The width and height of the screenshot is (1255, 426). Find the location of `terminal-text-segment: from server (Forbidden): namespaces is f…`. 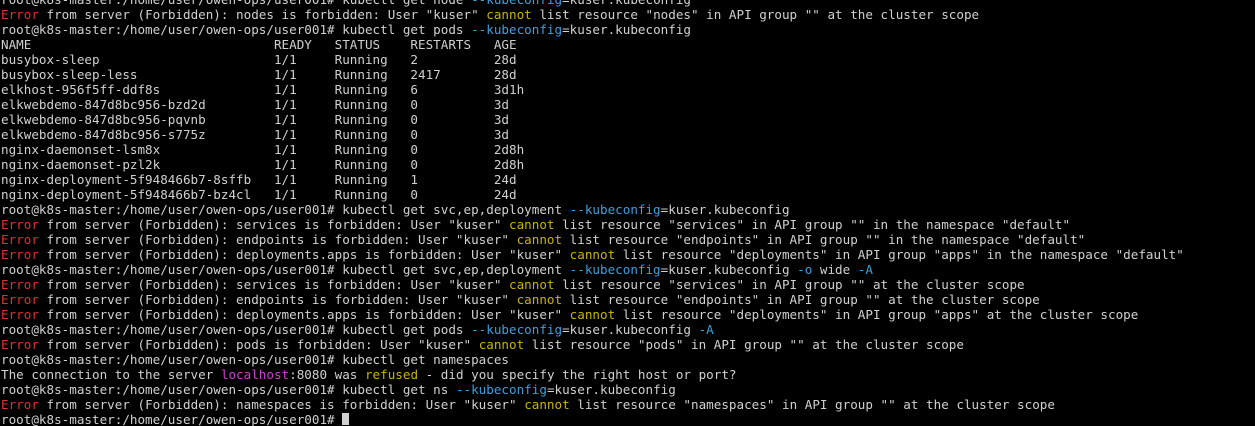

terminal-text-segment: from server (Forbidden): namespaces is f… is located at coordinates (281, 404).